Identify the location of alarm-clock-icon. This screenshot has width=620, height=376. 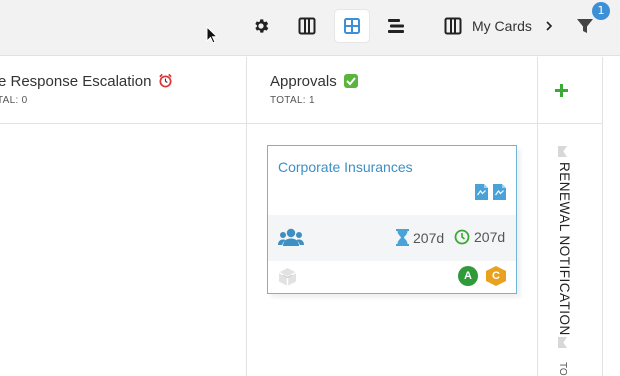
(165, 80).